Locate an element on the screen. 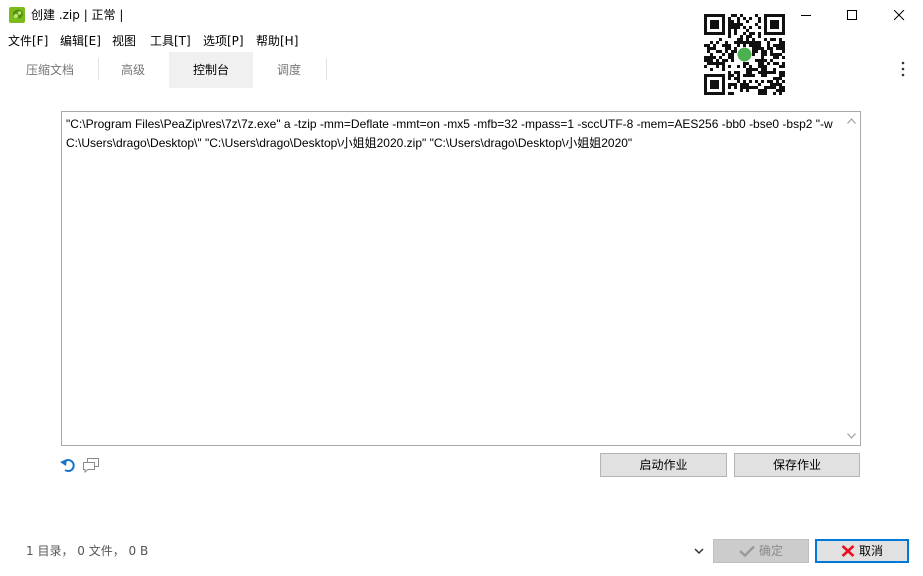 The image size is (923, 576). close-icon is located at coordinates (899, 15).